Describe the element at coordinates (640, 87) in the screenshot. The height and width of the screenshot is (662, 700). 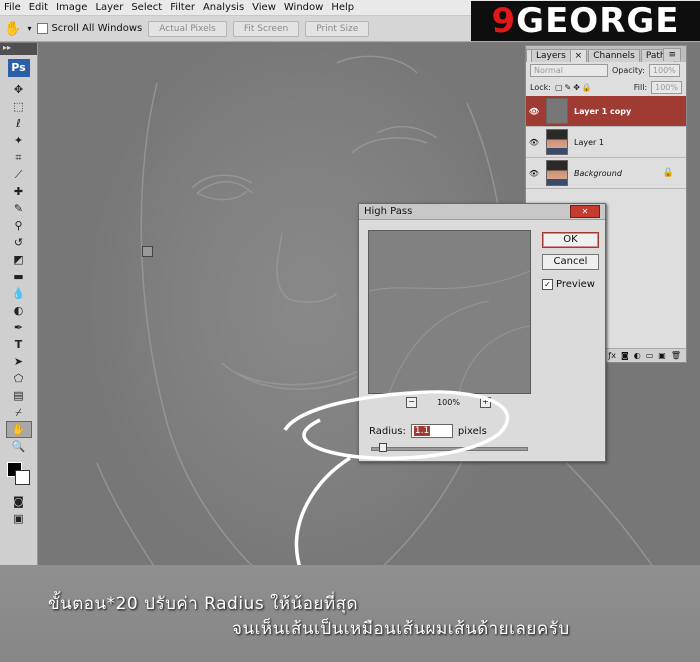
I see `fill-label: Fill:` at that location.